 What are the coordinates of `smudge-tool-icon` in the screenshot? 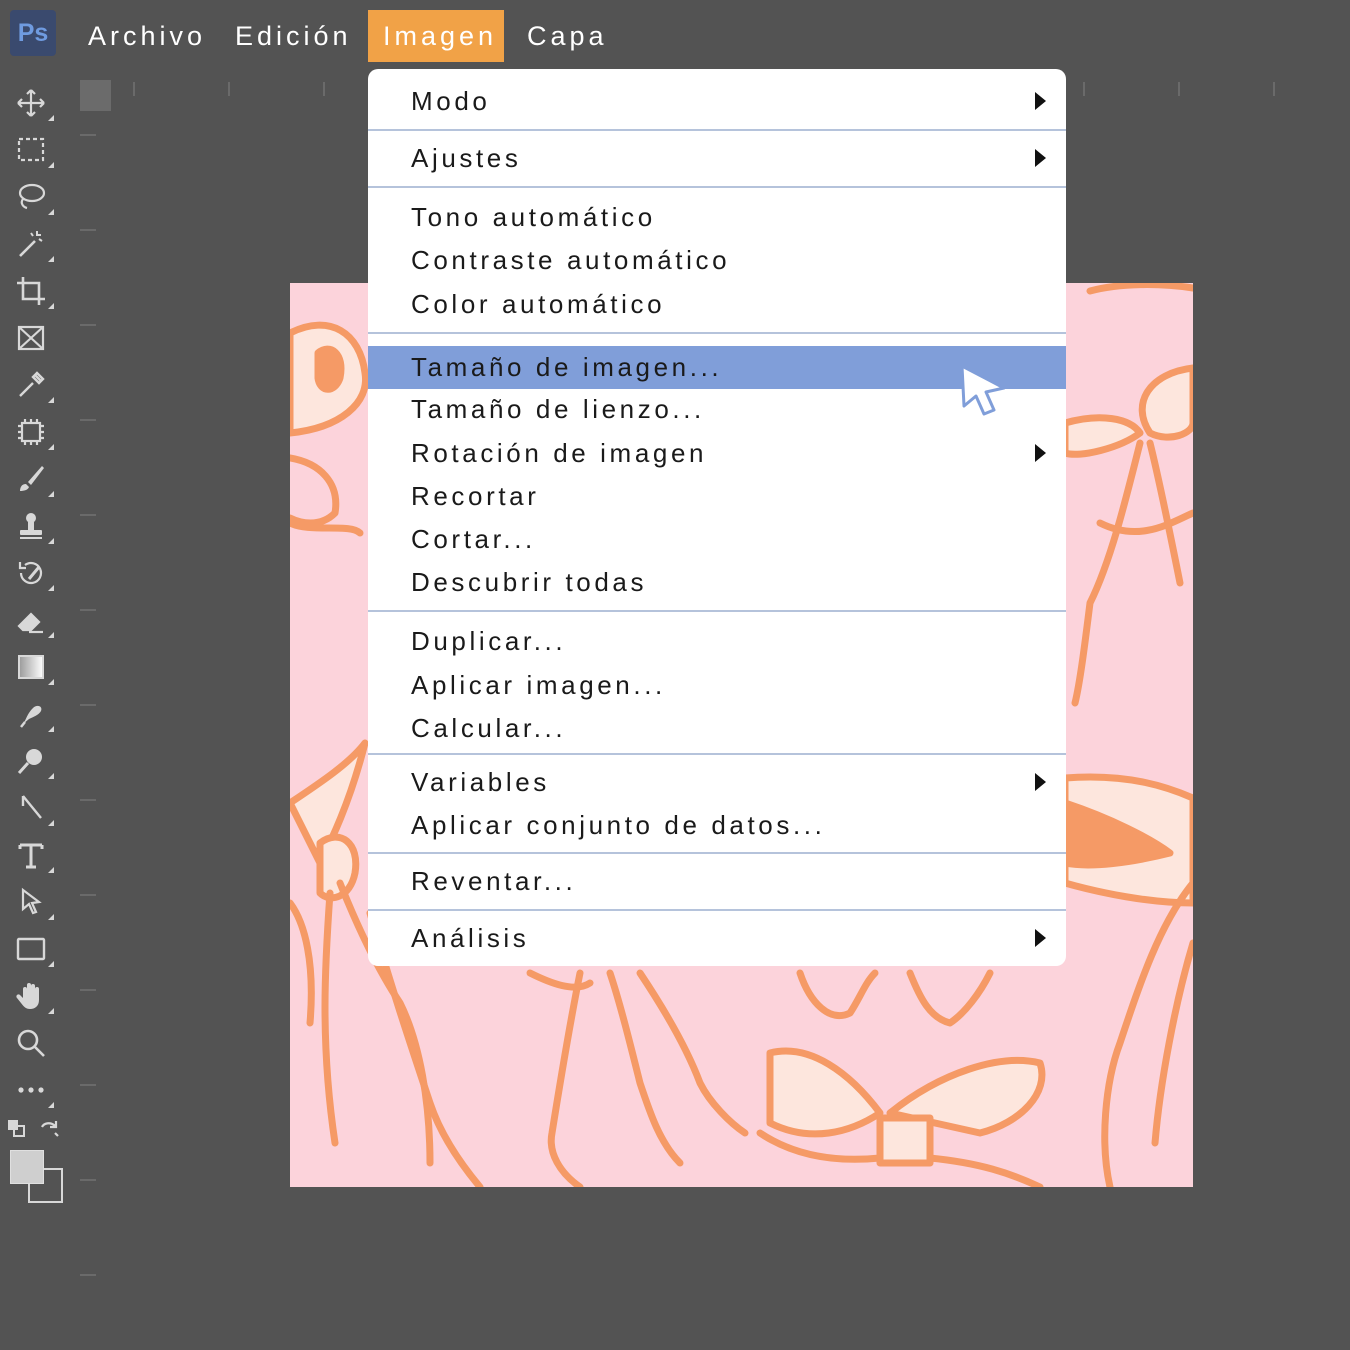 It's located at (31, 714).